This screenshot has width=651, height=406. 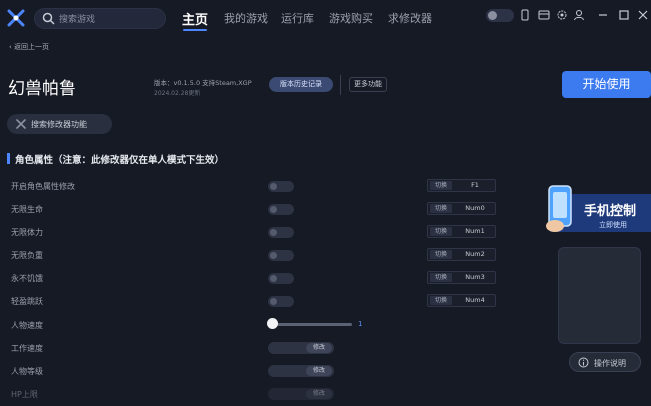 I want to click on hotkey-box: 切换 Num3, so click(x=461, y=277).